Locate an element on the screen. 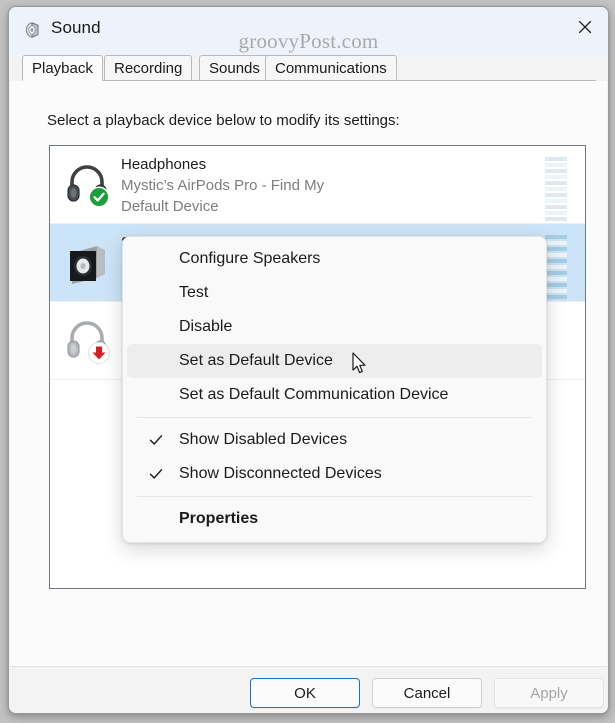  menu-item-set-as-default-communication-device: Set as Default Communication Device is located at coordinates (334, 395).